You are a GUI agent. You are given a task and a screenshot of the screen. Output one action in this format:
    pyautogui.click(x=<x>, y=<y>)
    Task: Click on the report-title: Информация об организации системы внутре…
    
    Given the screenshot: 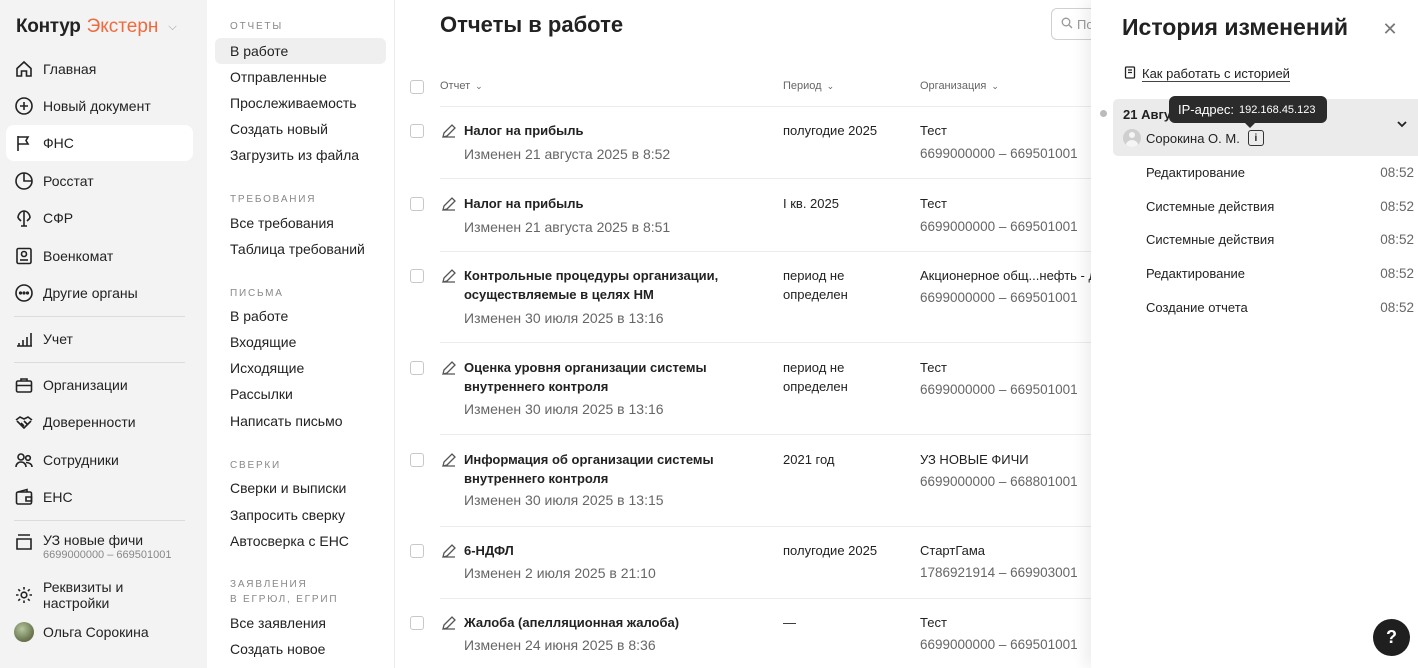 What is the action you would take?
    pyautogui.click(x=604, y=469)
    